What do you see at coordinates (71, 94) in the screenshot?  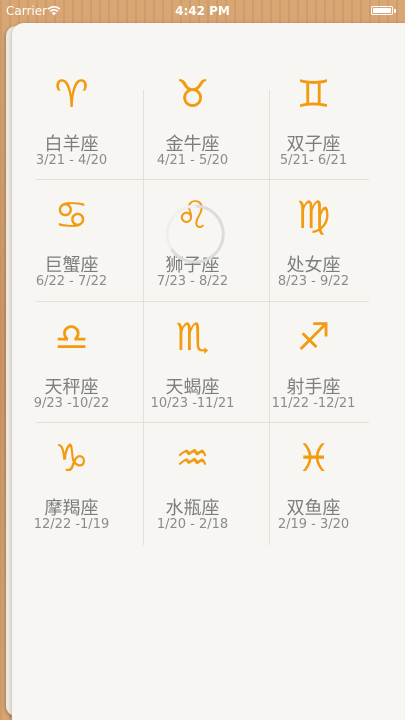 I see `aries-icon: ♈` at bounding box center [71, 94].